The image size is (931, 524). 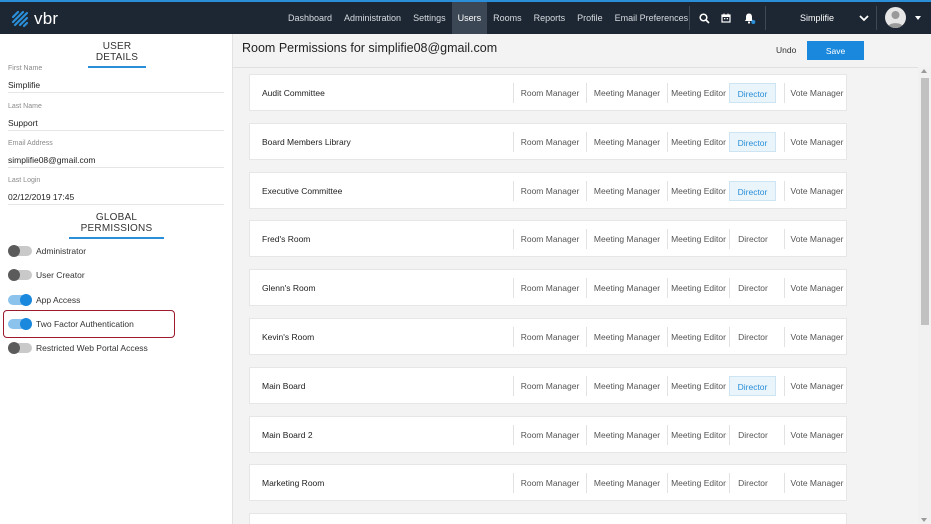 What do you see at coordinates (372, 18) in the screenshot?
I see `nav-item-administration: Administration` at bounding box center [372, 18].